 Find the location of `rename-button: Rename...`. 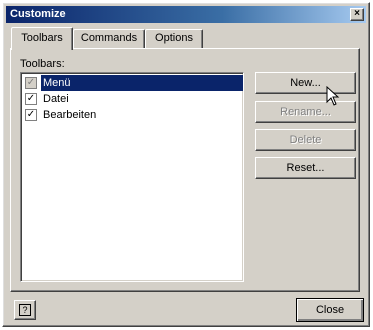

rename-button: Rename... is located at coordinates (305, 112).